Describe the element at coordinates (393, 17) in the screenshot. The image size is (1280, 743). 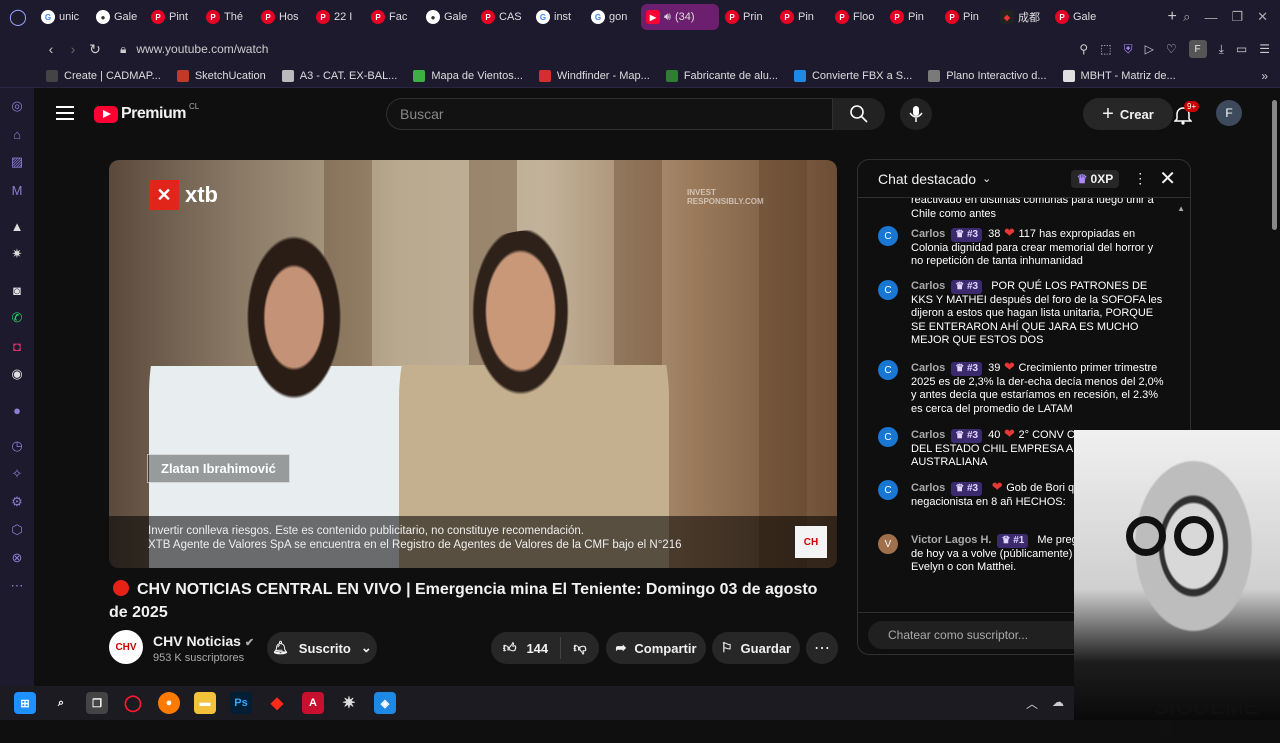
I see `browser-tab: P Fac` at that location.